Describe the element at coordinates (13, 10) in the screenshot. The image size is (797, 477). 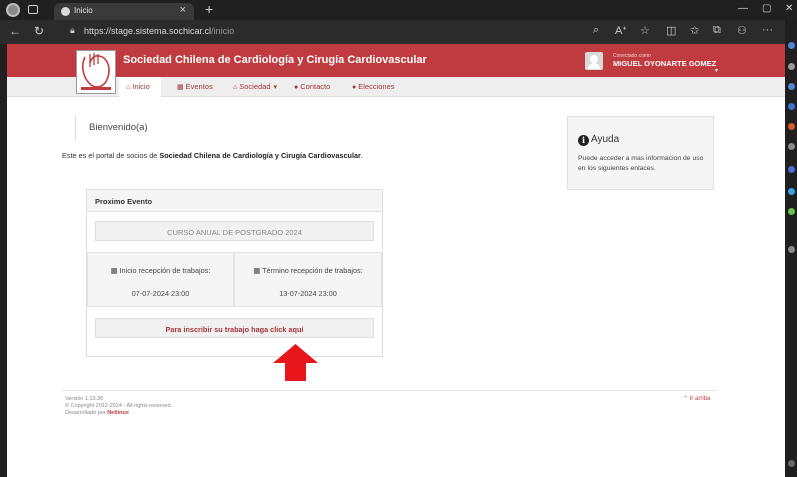
I see `profile-icon` at that location.